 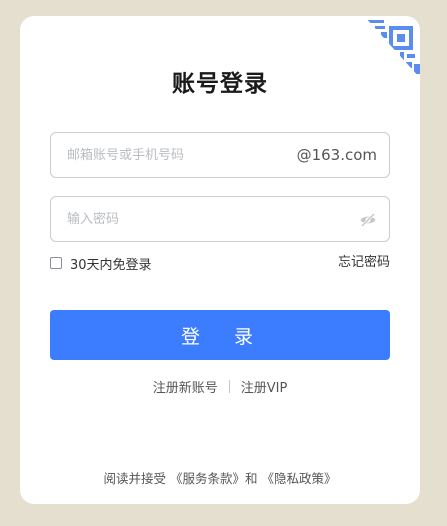 What do you see at coordinates (185, 386) in the screenshot?
I see `register-link: 注册新账号` at bounding box center [185, 386].